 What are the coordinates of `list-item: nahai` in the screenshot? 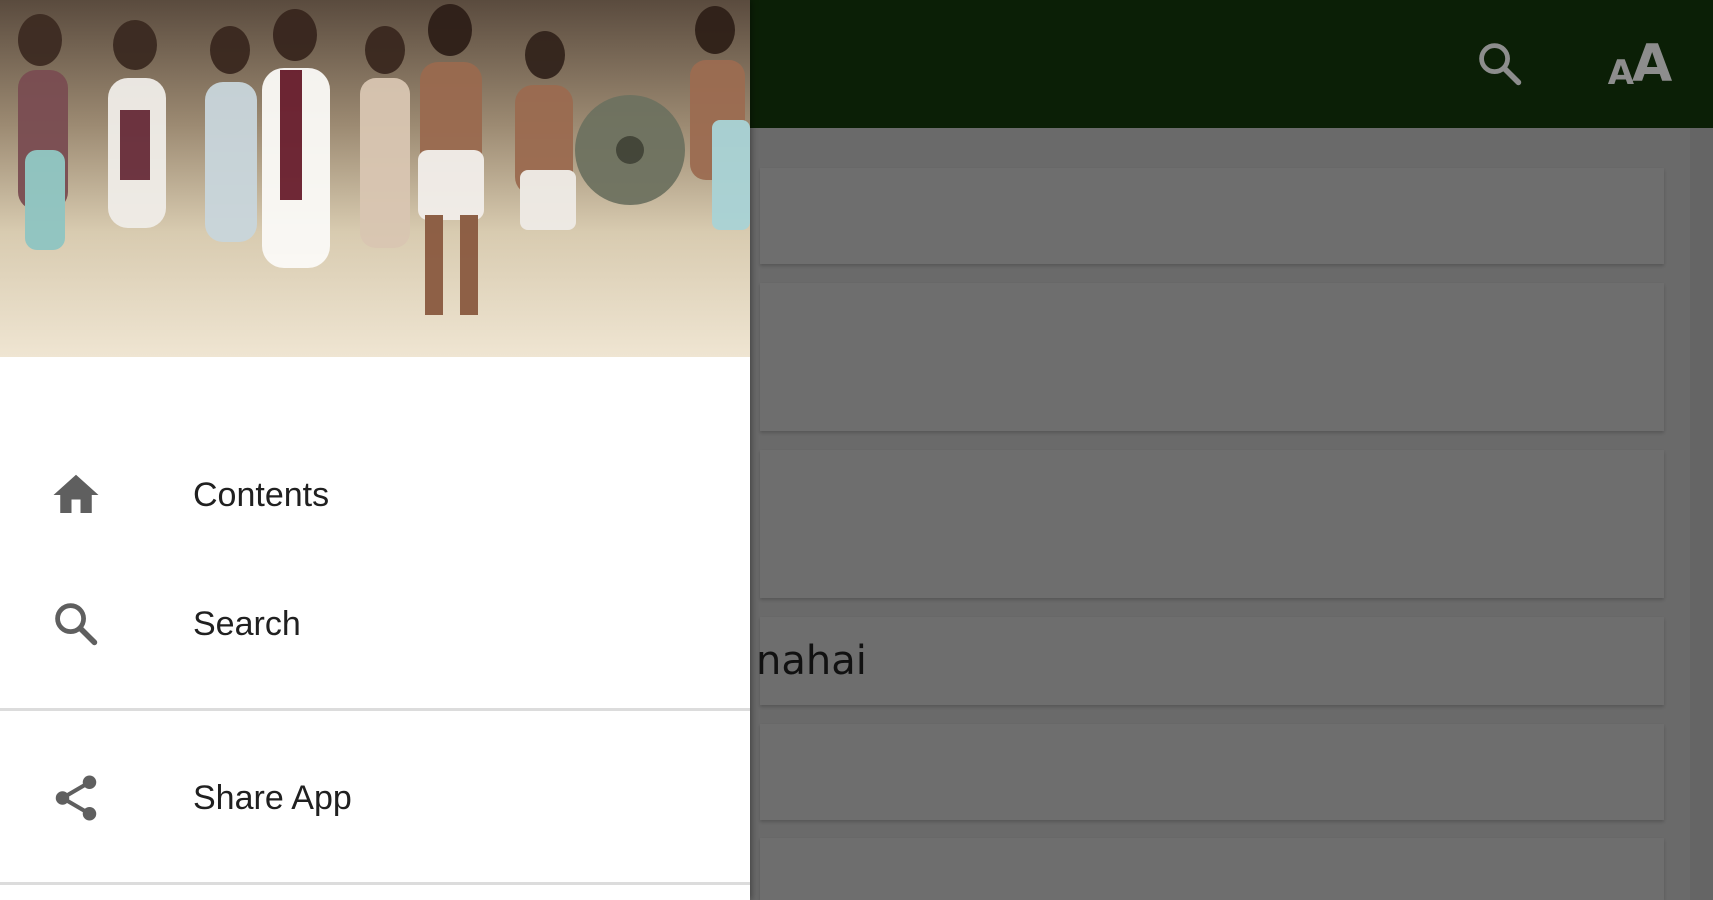 It's located at (1210, 661).